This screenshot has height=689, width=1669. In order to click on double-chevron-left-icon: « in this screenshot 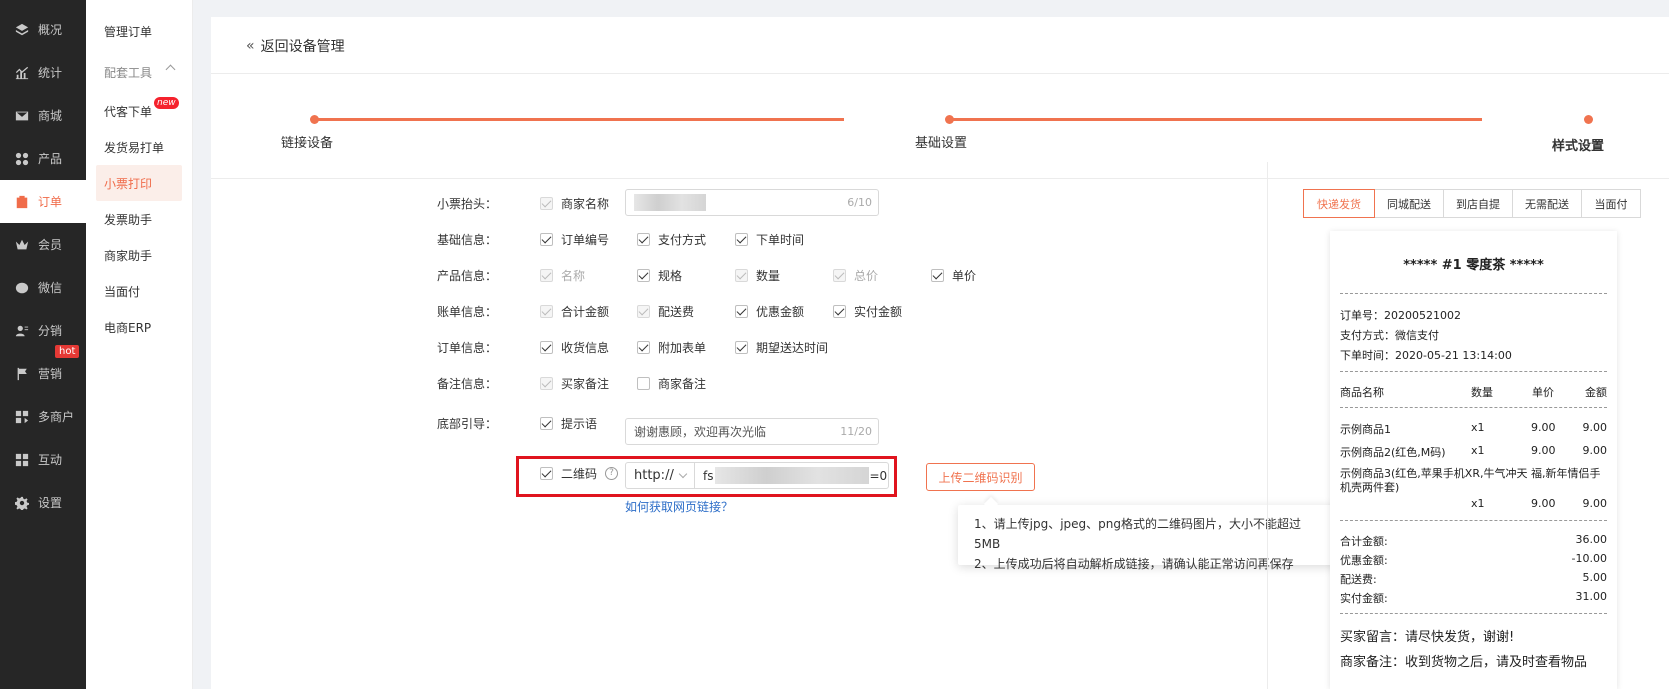, I will do `click(250, 46)`.